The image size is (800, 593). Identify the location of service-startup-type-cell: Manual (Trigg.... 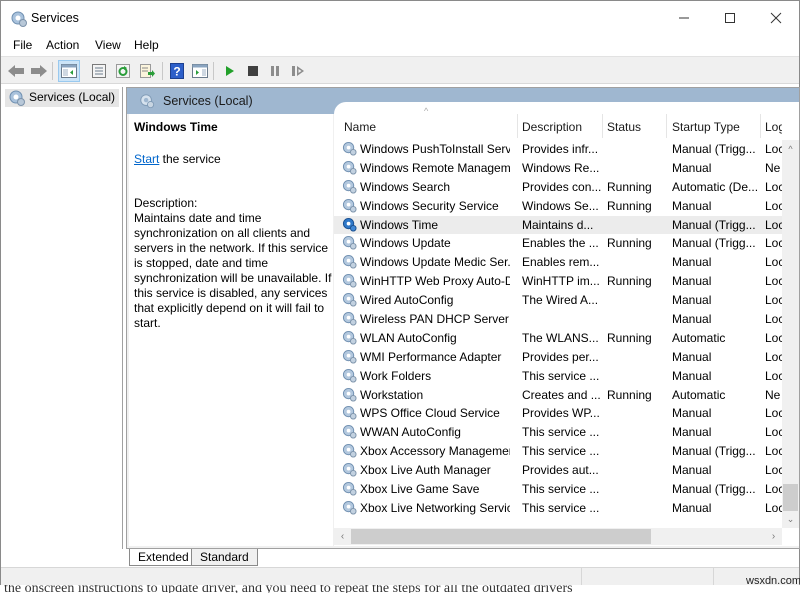
(714, 224).